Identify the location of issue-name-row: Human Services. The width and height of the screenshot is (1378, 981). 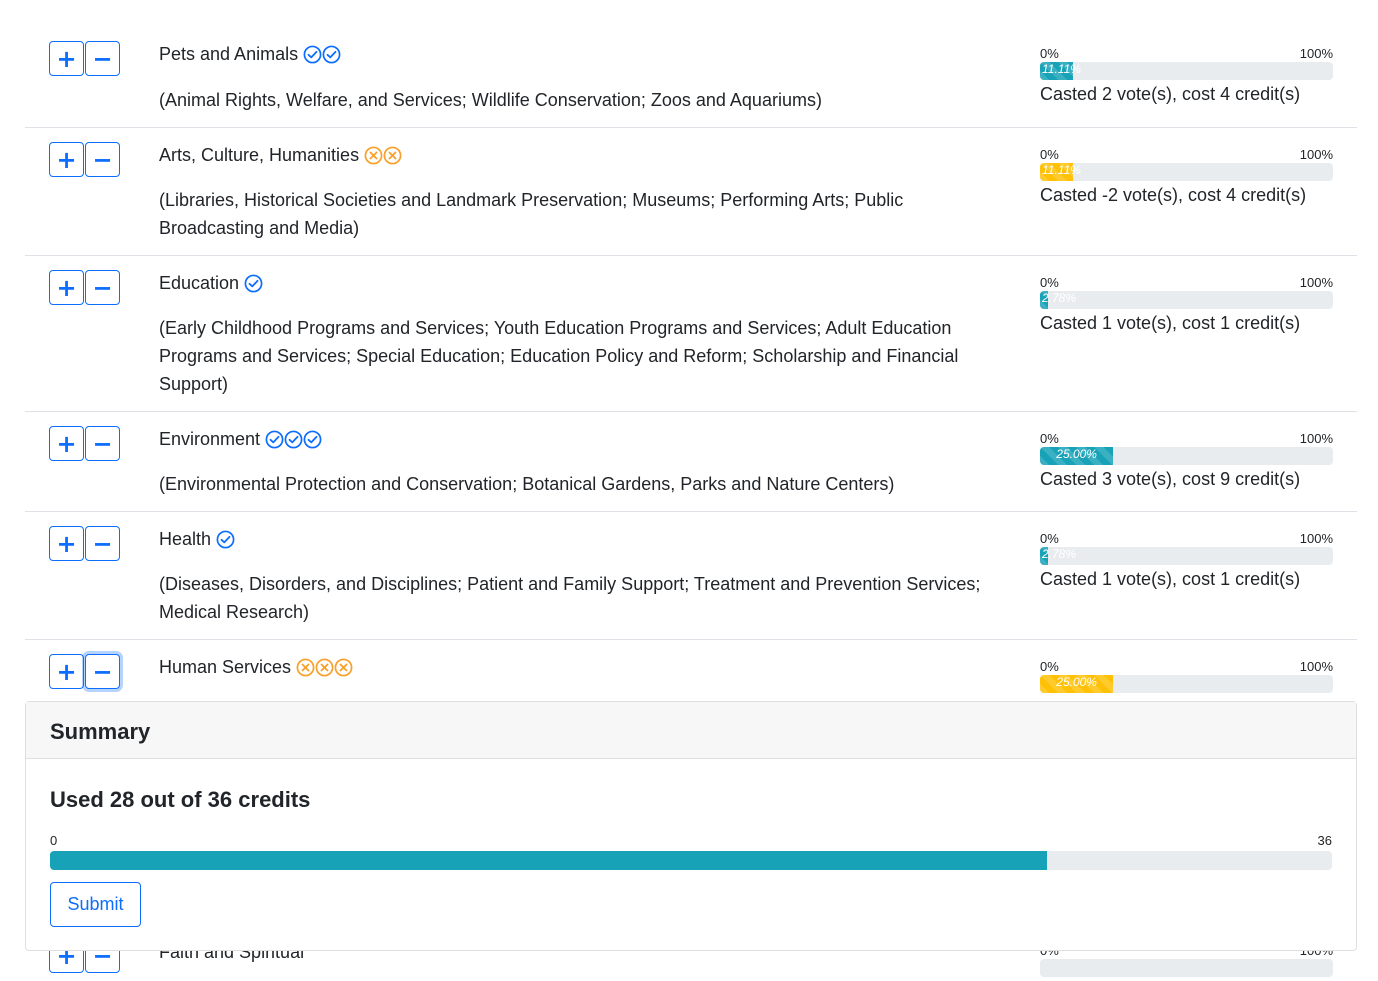
(256, 667).